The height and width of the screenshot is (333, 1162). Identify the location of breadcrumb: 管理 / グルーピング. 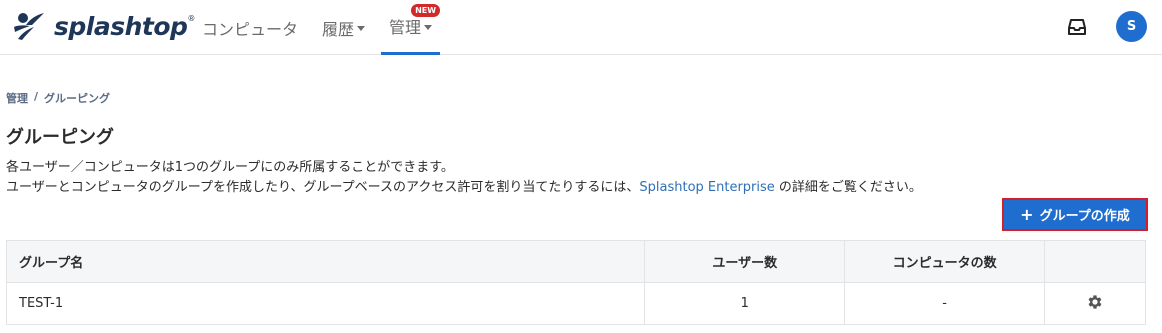
(58, 98).